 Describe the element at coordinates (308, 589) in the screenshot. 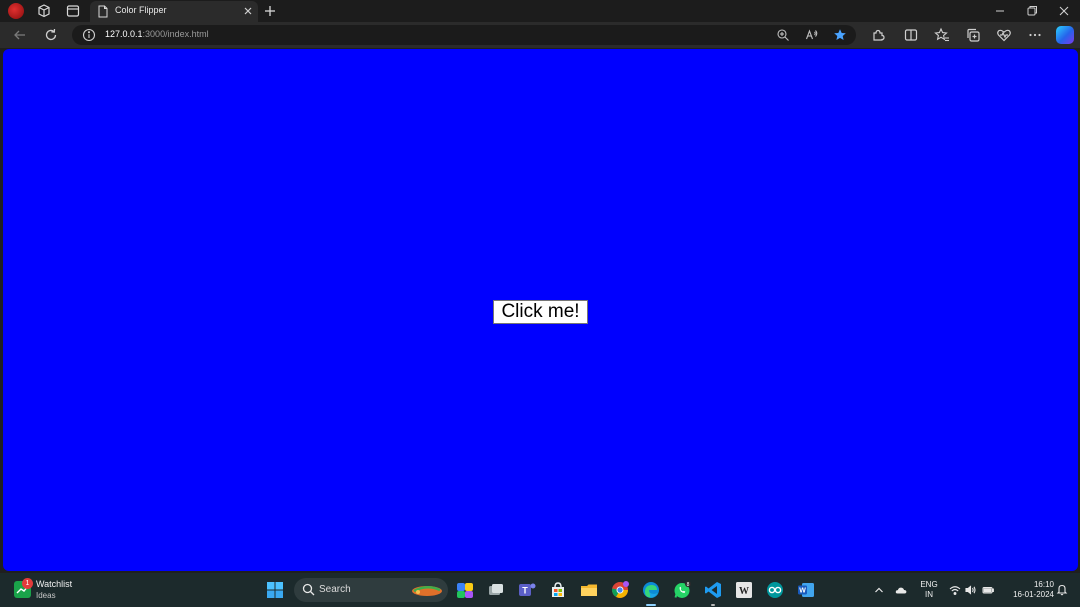

I see `search-icon` at that location.